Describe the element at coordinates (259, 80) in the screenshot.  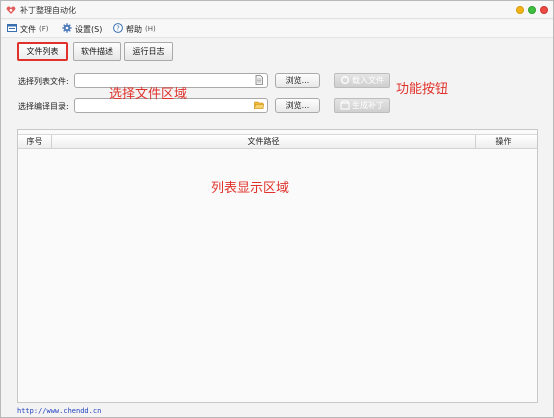
I see `document-icon` at that location.